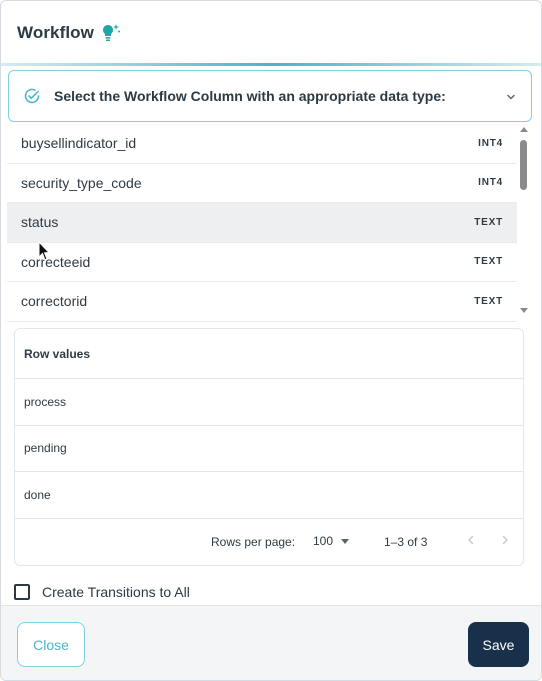  I want to click on lightbulb-sparkle-icon, so click(111, 33).